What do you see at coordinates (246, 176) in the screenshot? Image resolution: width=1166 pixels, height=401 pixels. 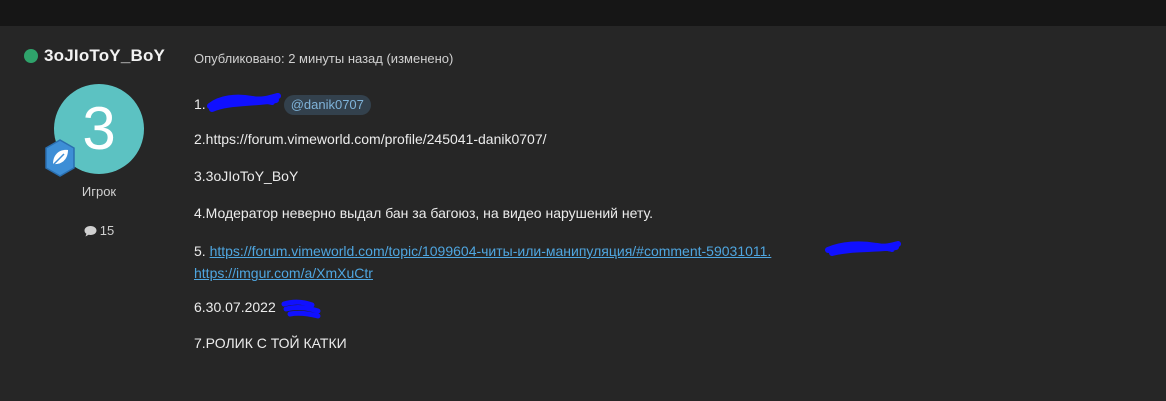 I see `post-line-3: 3.3oJIoToY_BoY` at bounding box center [246, 176].